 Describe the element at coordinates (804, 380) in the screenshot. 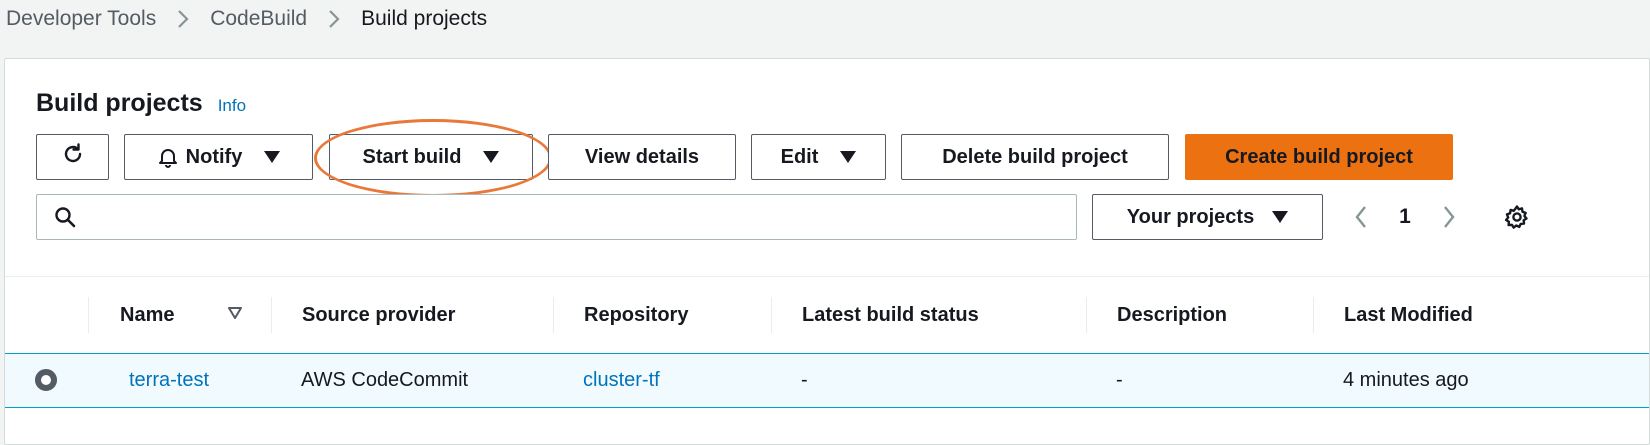

I see `cell-latest-build-status: -` at that location.